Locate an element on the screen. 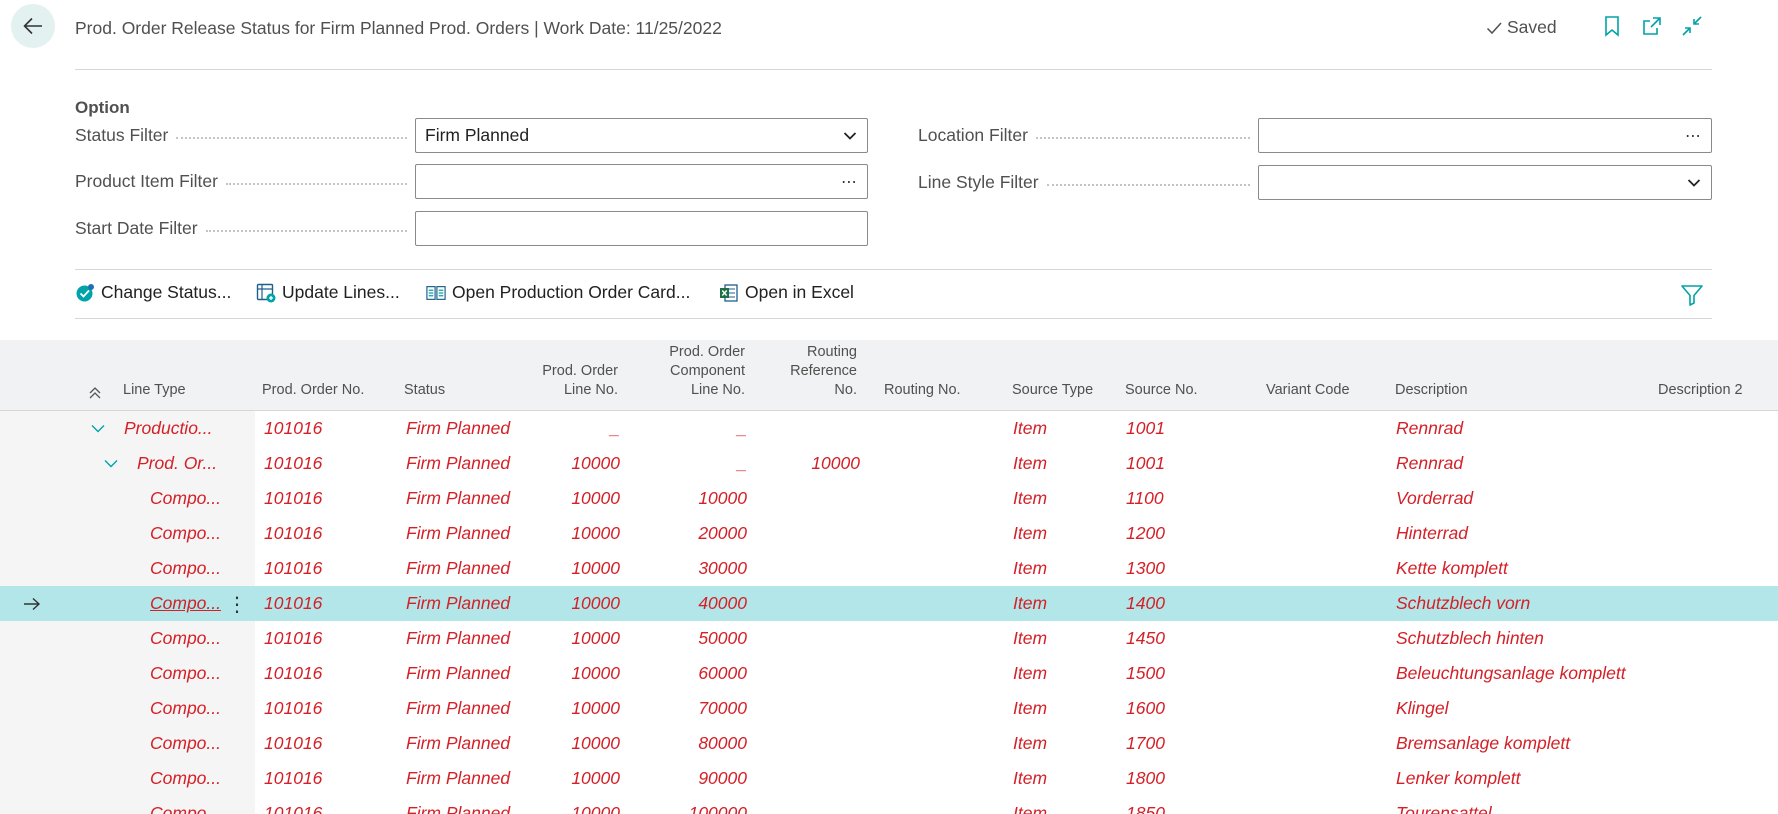  filter-pane-button is located at coordinates (1692, 295).